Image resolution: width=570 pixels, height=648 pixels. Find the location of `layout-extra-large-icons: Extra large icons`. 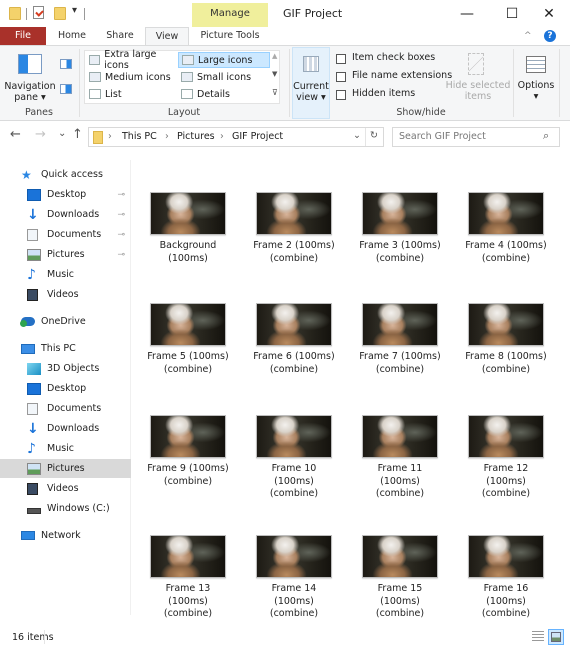

layout-extra-large-icons: Extra large icons is located at coordinates (132, 60).